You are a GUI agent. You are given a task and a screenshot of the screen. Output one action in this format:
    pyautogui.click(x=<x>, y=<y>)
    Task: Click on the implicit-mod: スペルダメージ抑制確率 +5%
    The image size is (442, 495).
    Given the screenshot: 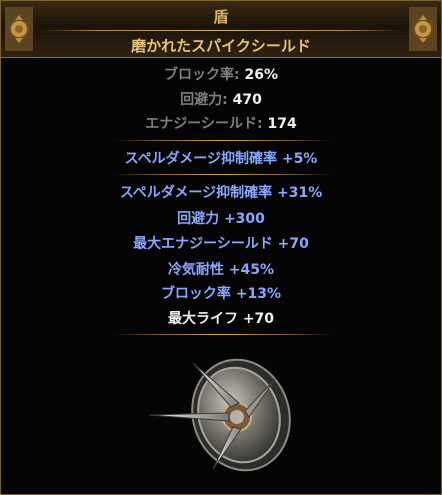 What is the action you would take?
    pyautogui.click(x=221, y=159)
    